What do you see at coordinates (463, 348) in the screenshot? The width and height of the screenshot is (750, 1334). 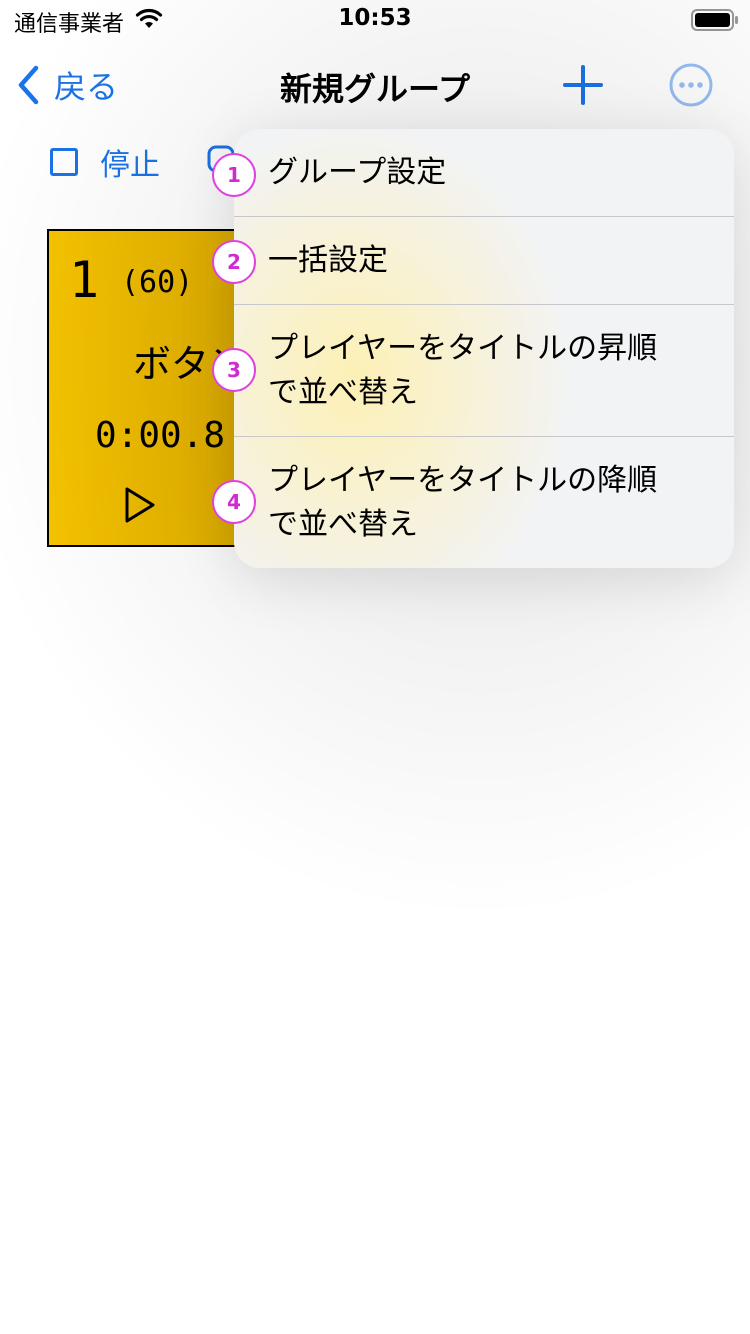 I see `menu-item-label-line1: プレイヤーをタイトルの昇順` at bounding box center [463, 348].